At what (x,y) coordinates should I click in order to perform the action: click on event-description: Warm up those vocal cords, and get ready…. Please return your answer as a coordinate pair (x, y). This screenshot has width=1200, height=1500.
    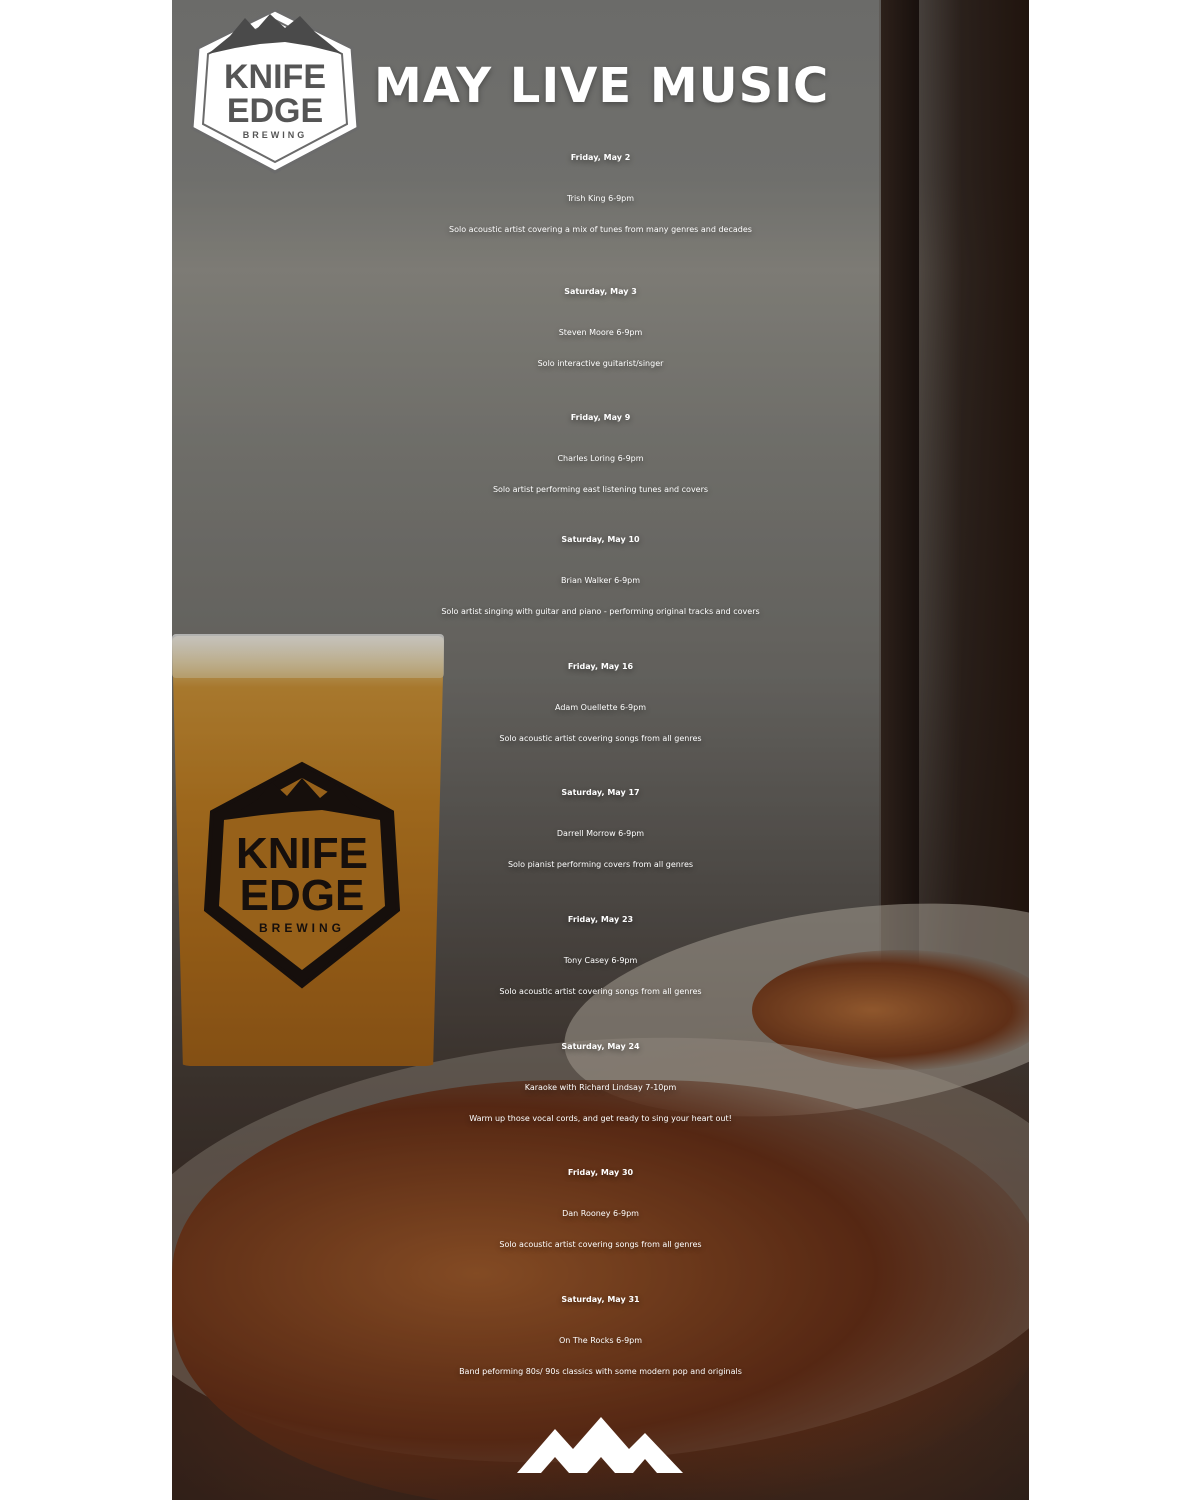
    Looking at the image, I should click on (600, 1118).